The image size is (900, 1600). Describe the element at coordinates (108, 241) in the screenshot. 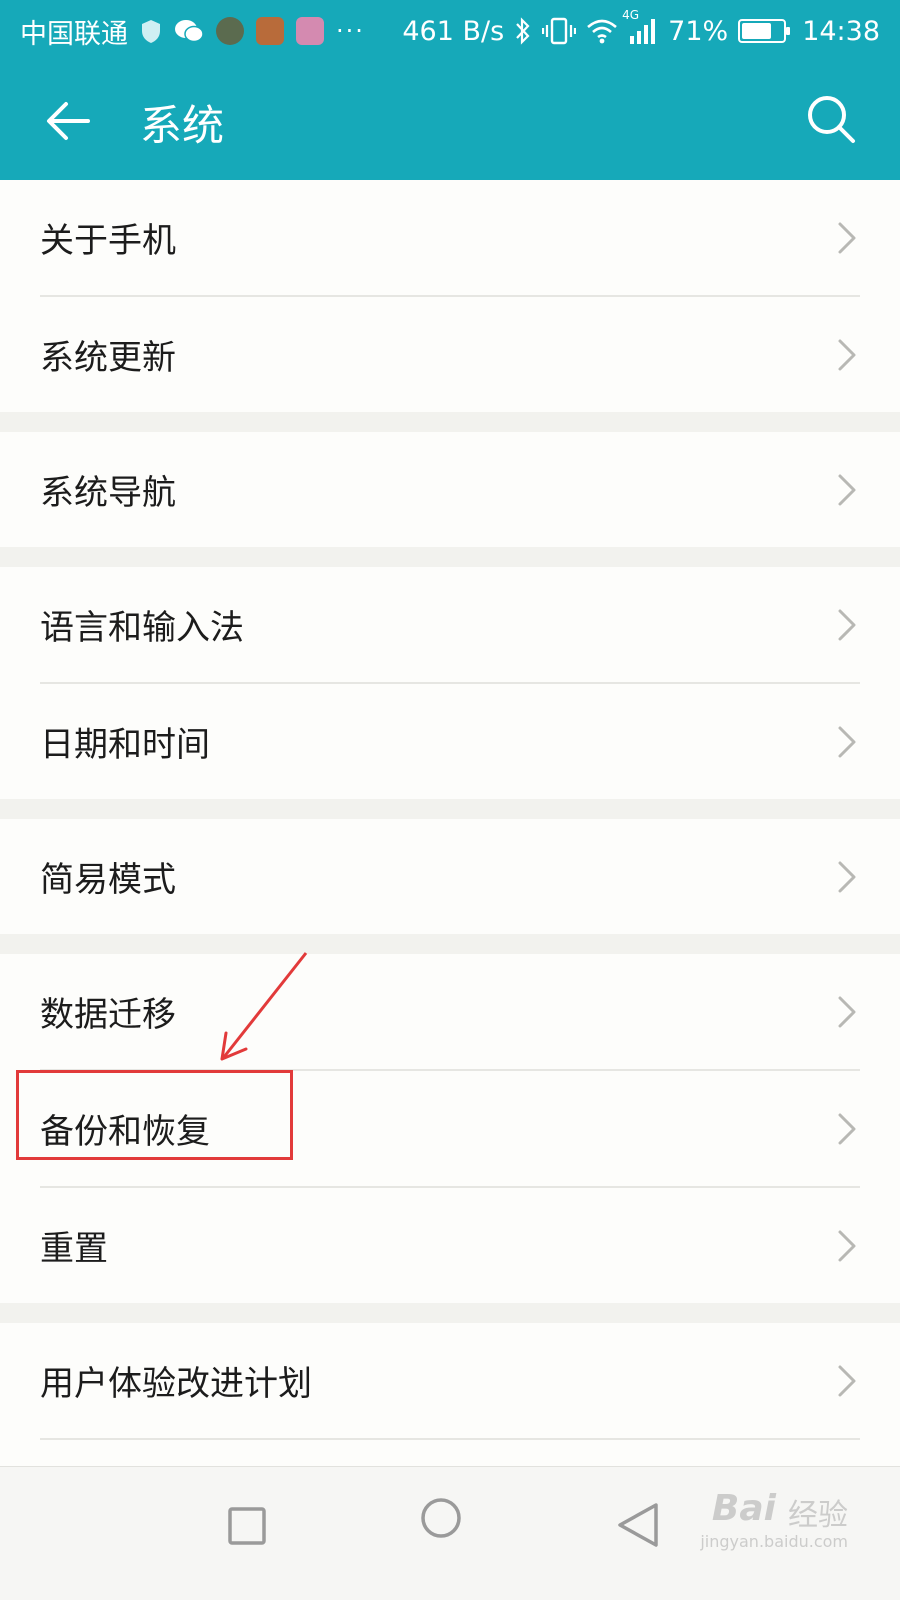

I see `settings-item-label: 关于手机` at that location.